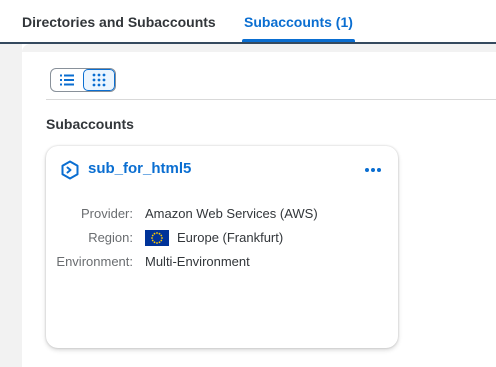 The width and height of the screenshot is (496, 367). What do you see at coordinates (298, 22) in the screenshot?
I see `tab-subaccounts: Subaccounts (1)` at bounding box center [298, 22].